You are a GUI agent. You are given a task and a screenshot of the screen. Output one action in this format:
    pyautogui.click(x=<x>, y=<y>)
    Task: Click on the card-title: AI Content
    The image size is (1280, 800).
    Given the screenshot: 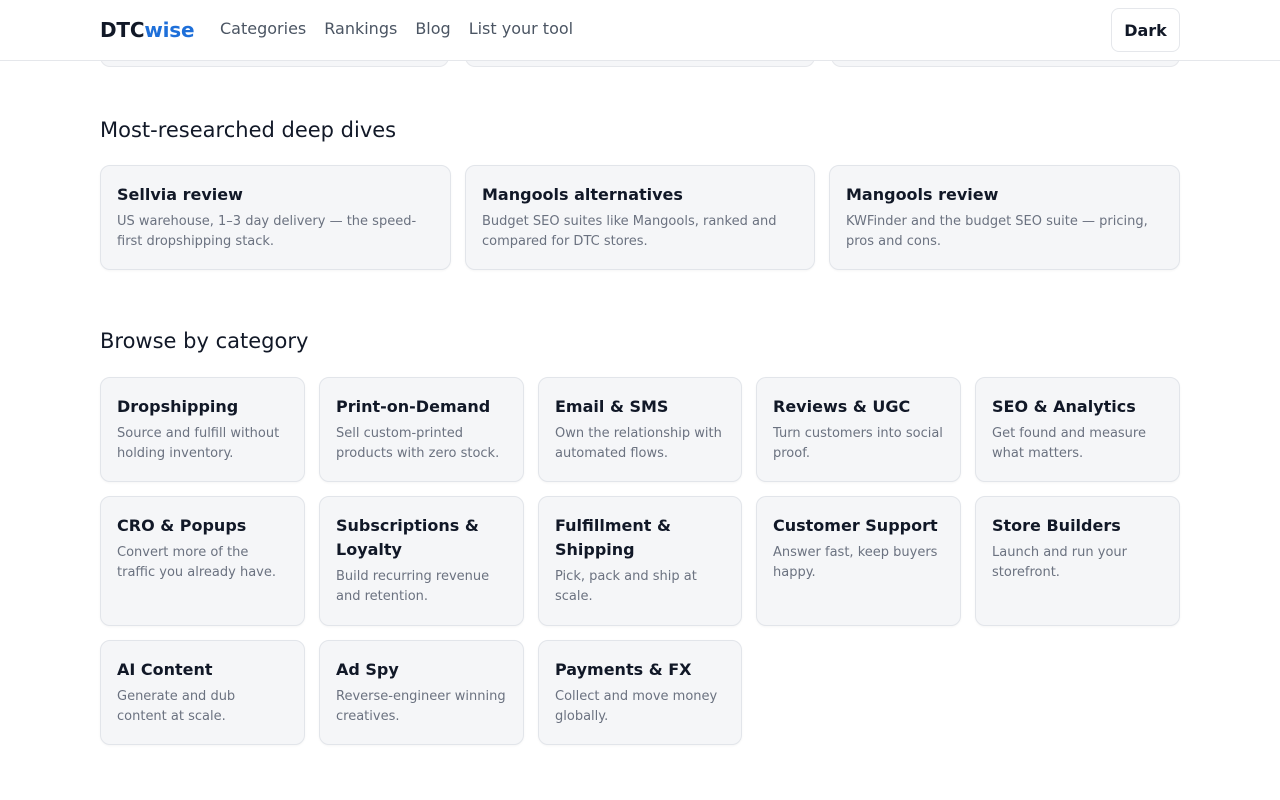 What is the action you would take?
    pyautogui.click(x=165, y=669)
    